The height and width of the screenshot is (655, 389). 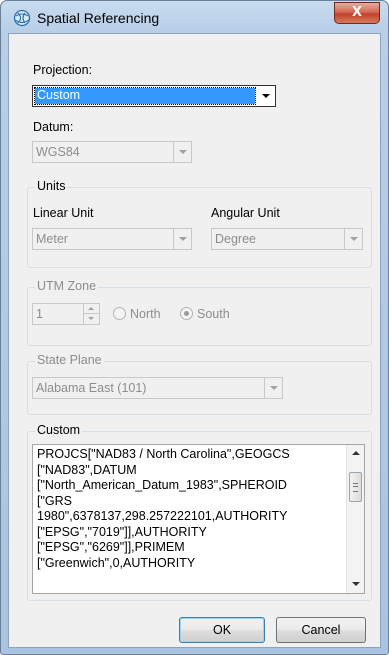 What do you see at coordinates (154, 96) in the screenshot?
I see `projection-select: Custom` at bounding box center [154, 96].